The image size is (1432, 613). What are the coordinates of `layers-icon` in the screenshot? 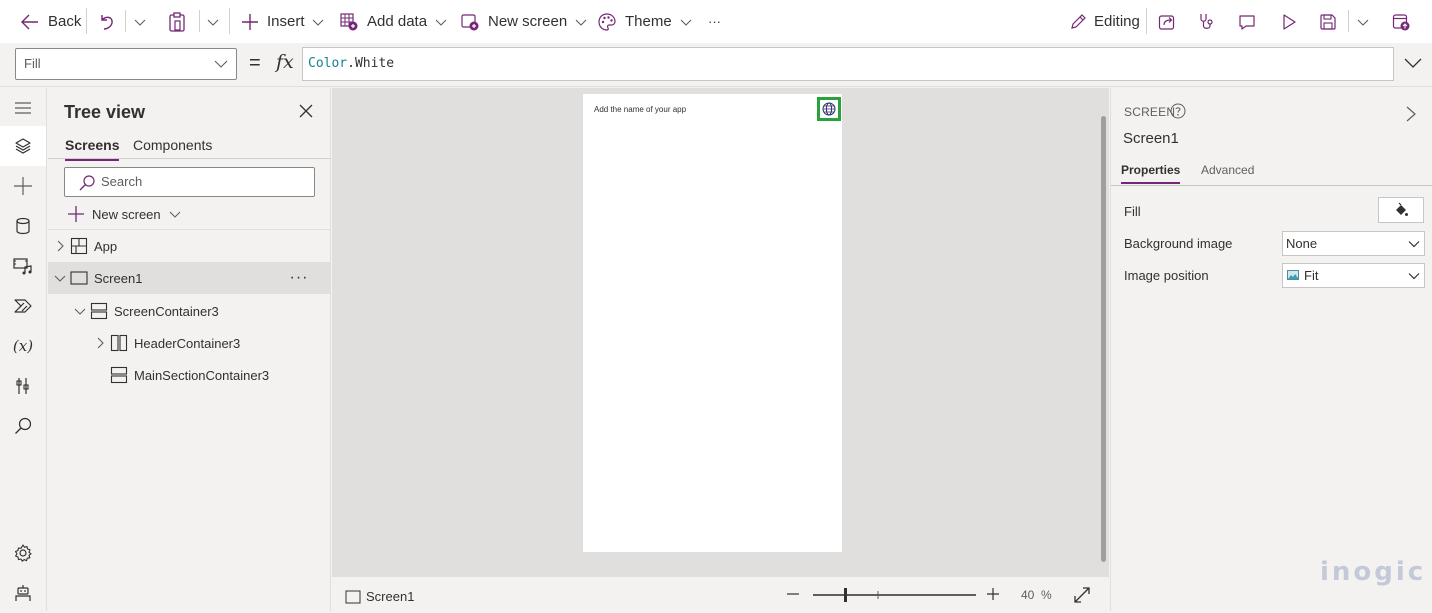 It's located at (23, 146).